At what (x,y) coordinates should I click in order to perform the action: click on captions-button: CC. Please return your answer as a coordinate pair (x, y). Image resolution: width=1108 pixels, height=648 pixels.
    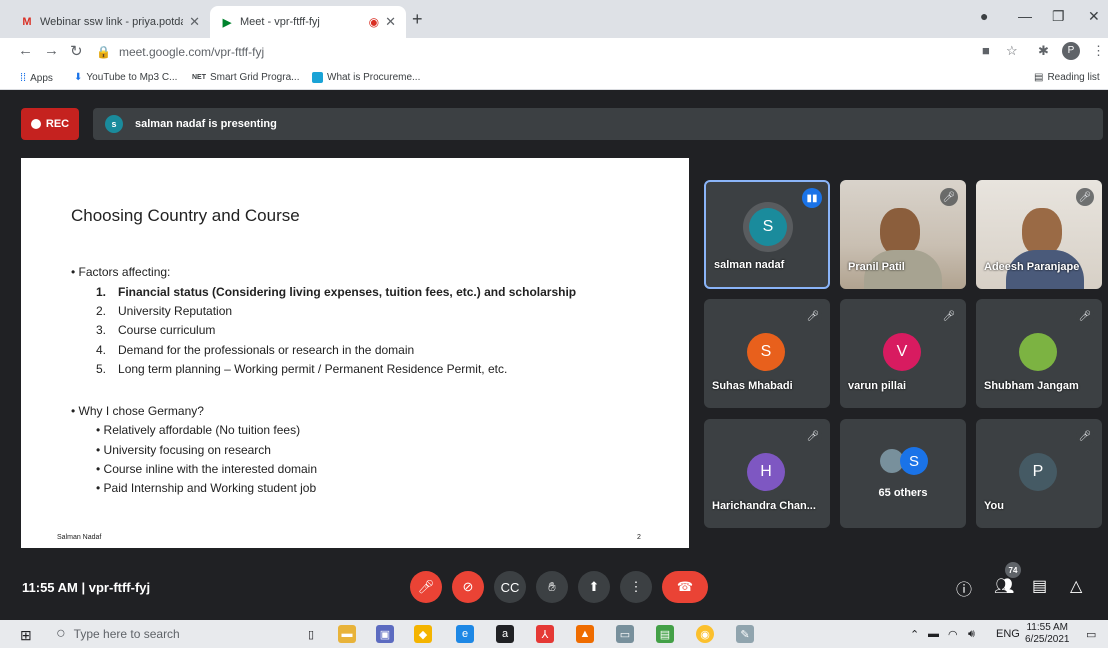
    Looking at the image, I should click on (510, 587).